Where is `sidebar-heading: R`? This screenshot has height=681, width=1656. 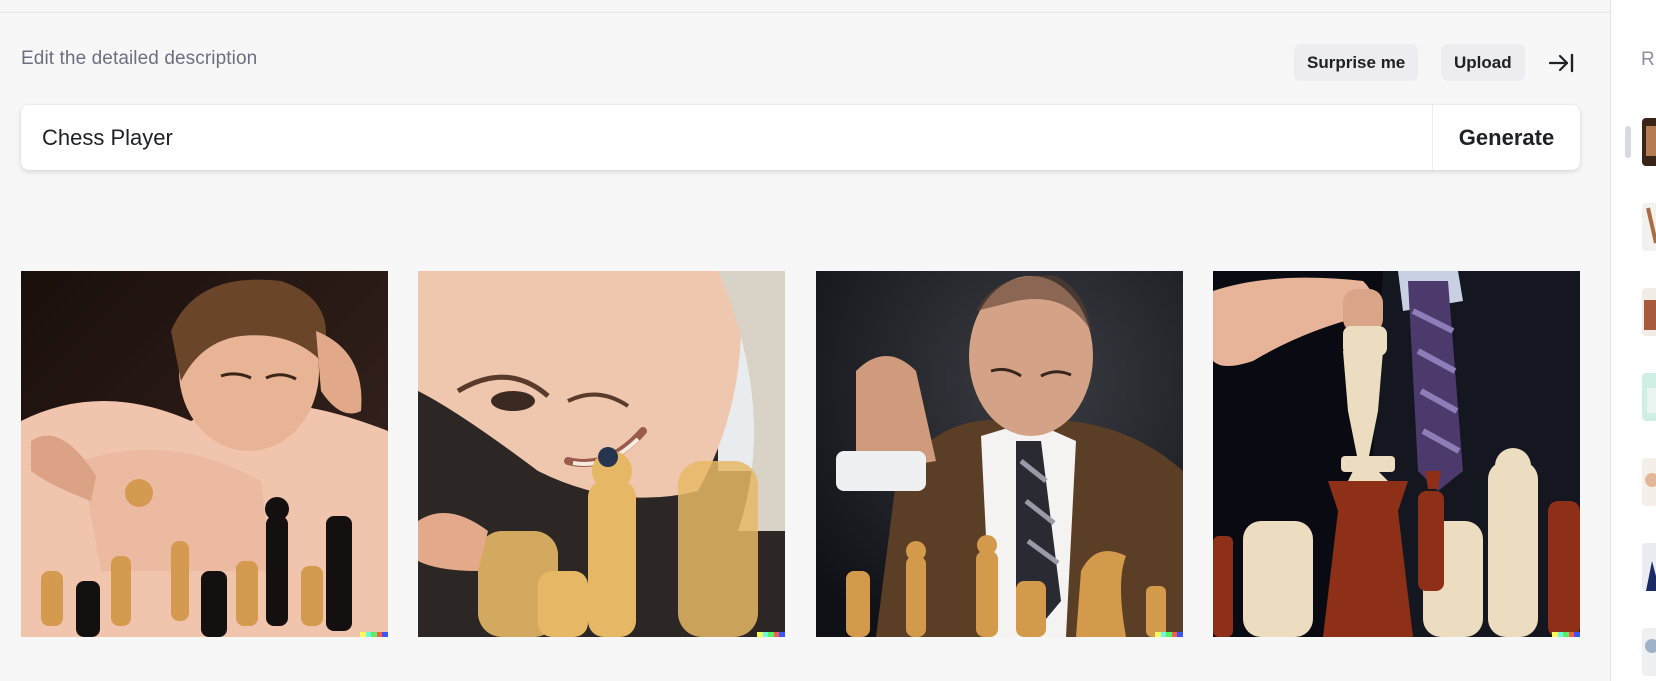 sidebar-heading: R is located at coordinates (1648, 59).